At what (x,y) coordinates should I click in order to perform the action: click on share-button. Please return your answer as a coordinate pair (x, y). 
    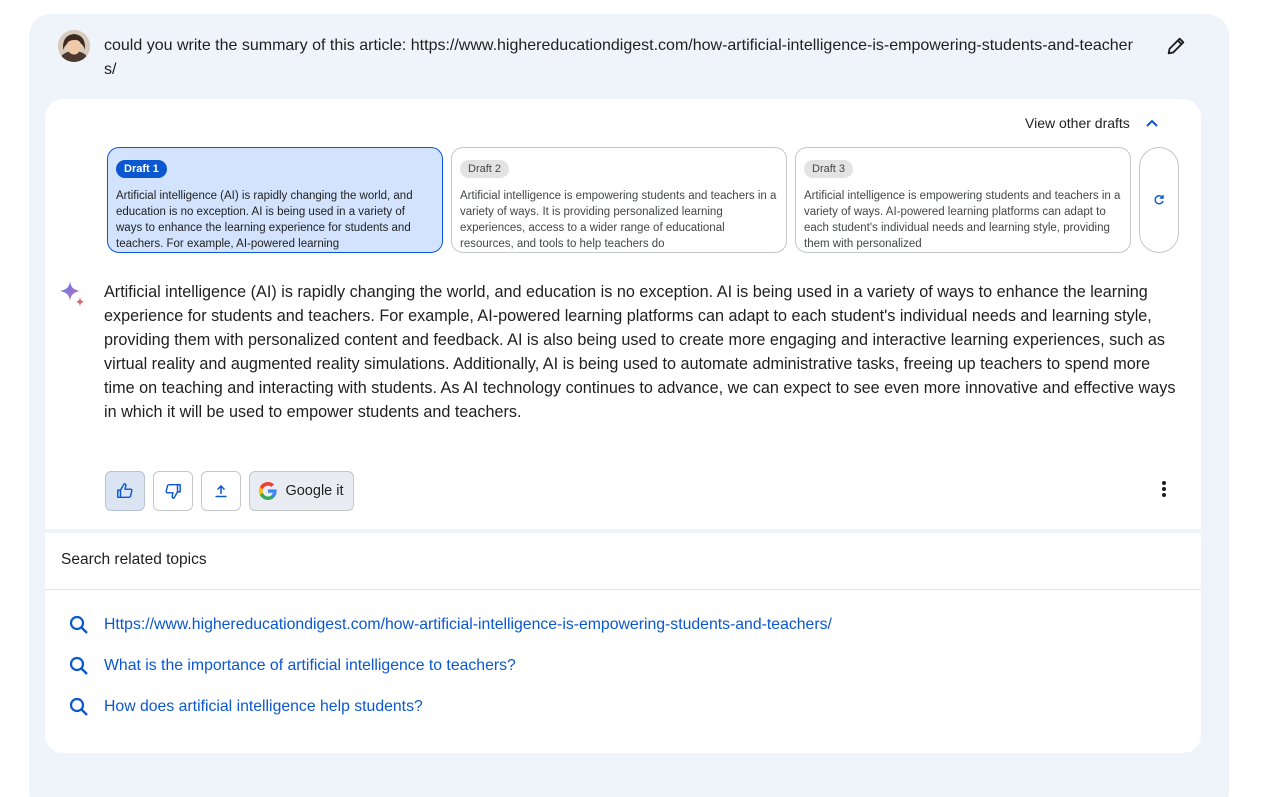
    Looking at the image, I should click on (221, 491).